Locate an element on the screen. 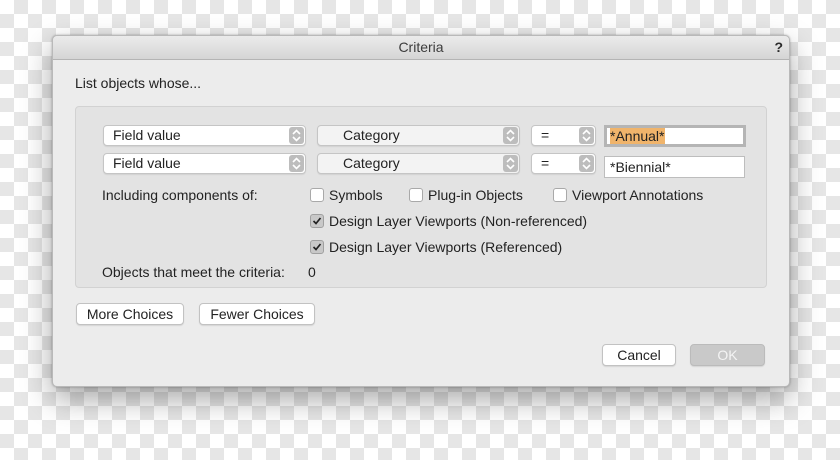 The height and width of the screenshot is (460, 840). help-icon: ? is located at coordinates (778, 47).